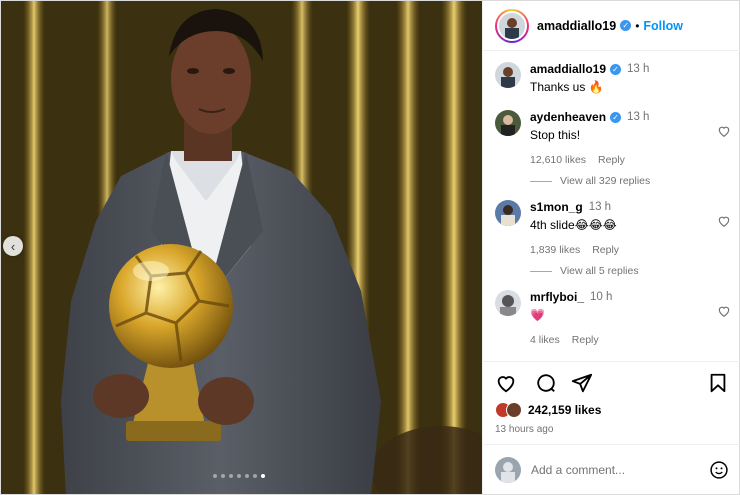  I want to click on carousel-indicator, so click(239, 476).